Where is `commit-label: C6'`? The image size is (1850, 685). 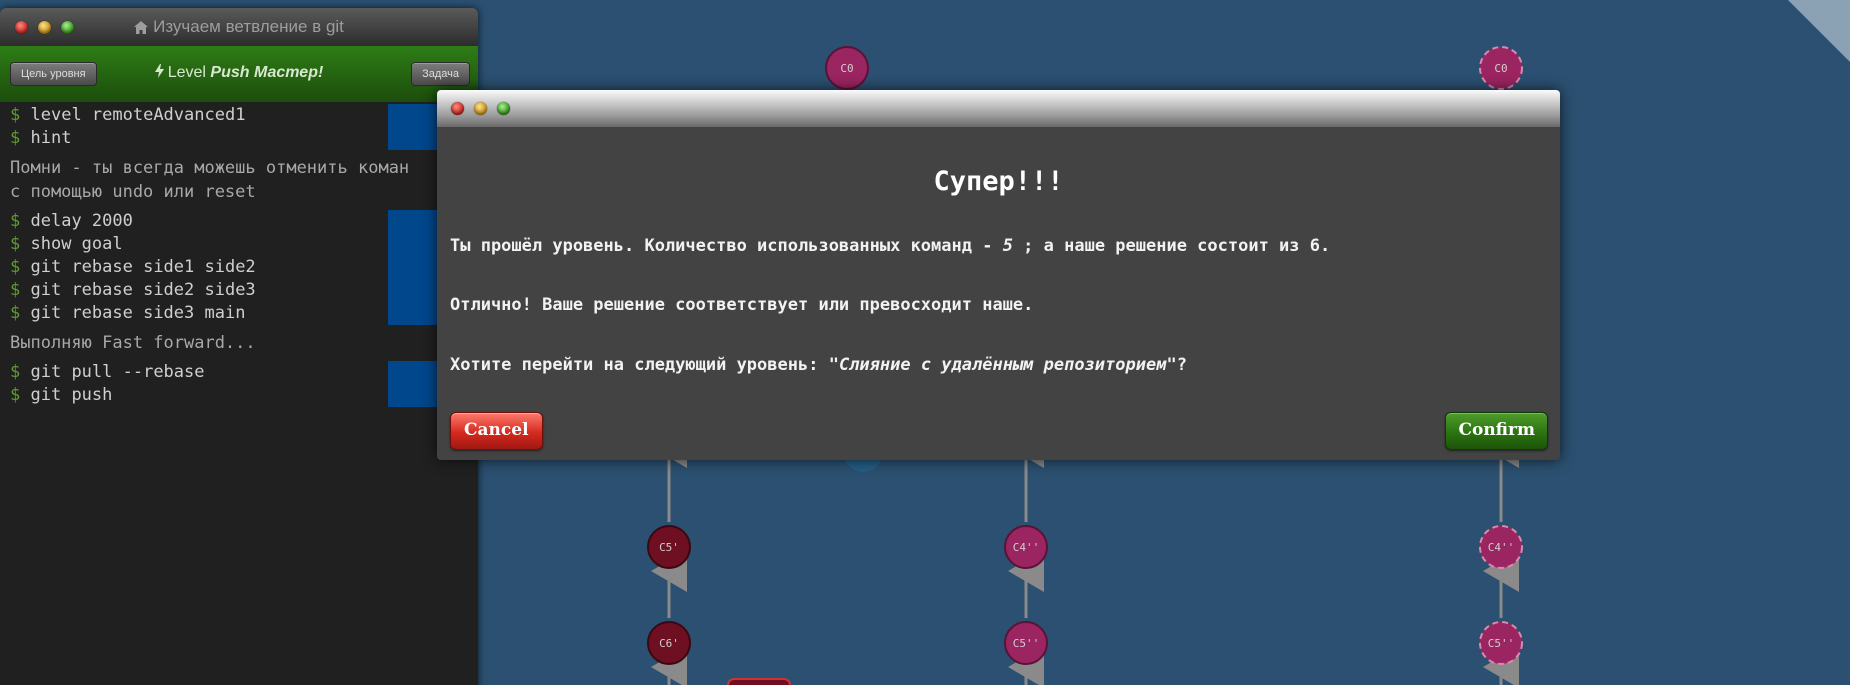
commit-label: C6' is located at coordinates (669, 643).